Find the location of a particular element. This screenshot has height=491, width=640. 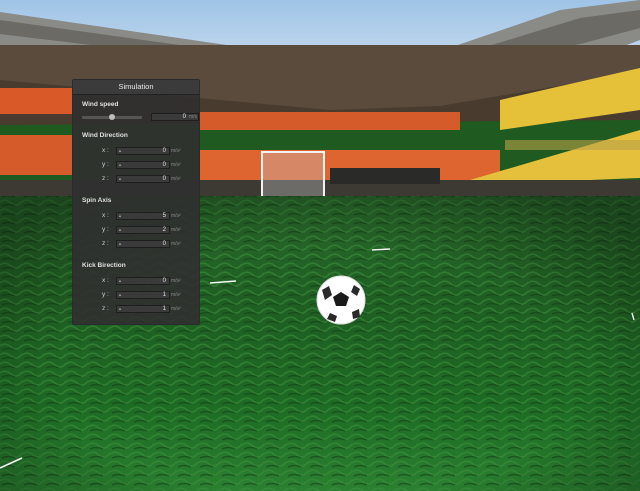

soccer-ball is located at coordinates (341, 300).